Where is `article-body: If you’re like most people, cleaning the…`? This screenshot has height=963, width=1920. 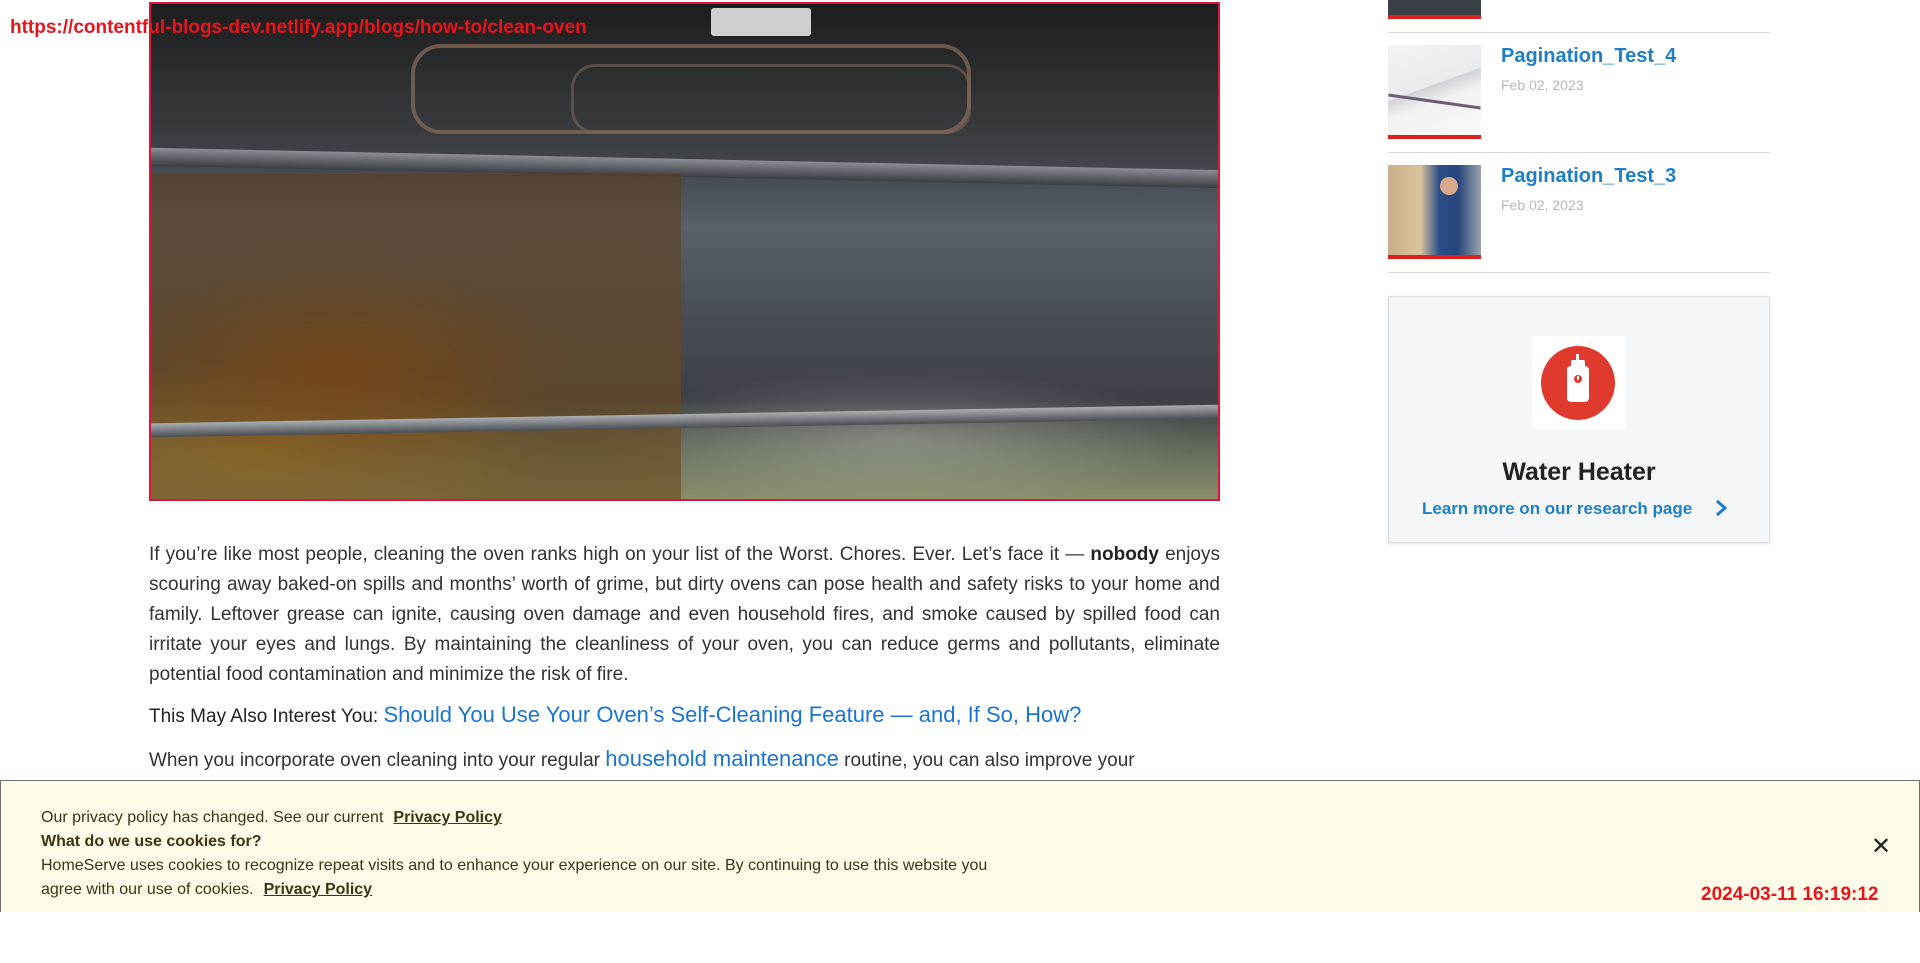
article-body: If you’re like most people, cleaning the… is located at coordinates (684, 663).